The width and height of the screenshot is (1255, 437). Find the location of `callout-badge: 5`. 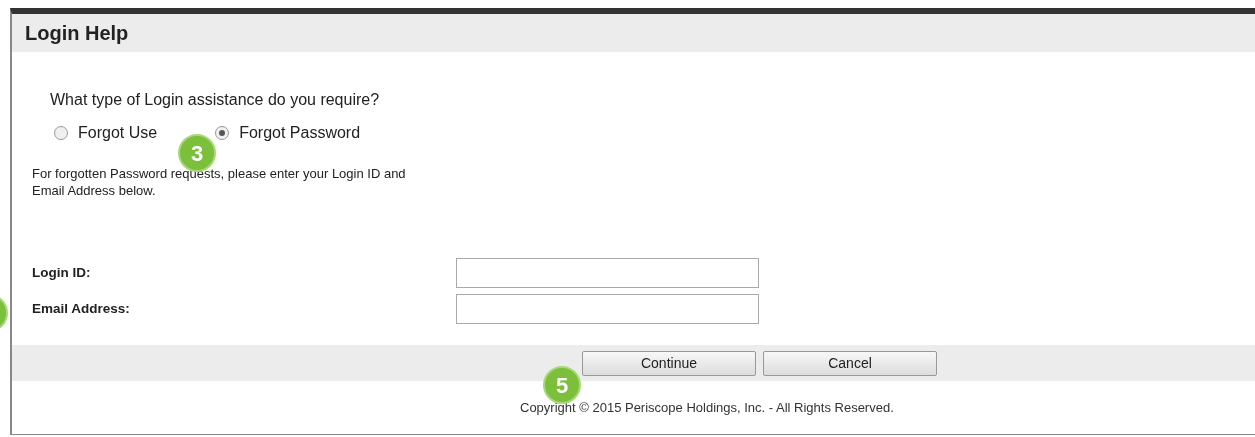

callout-badge: 5 is located at coordinates (562, 385).